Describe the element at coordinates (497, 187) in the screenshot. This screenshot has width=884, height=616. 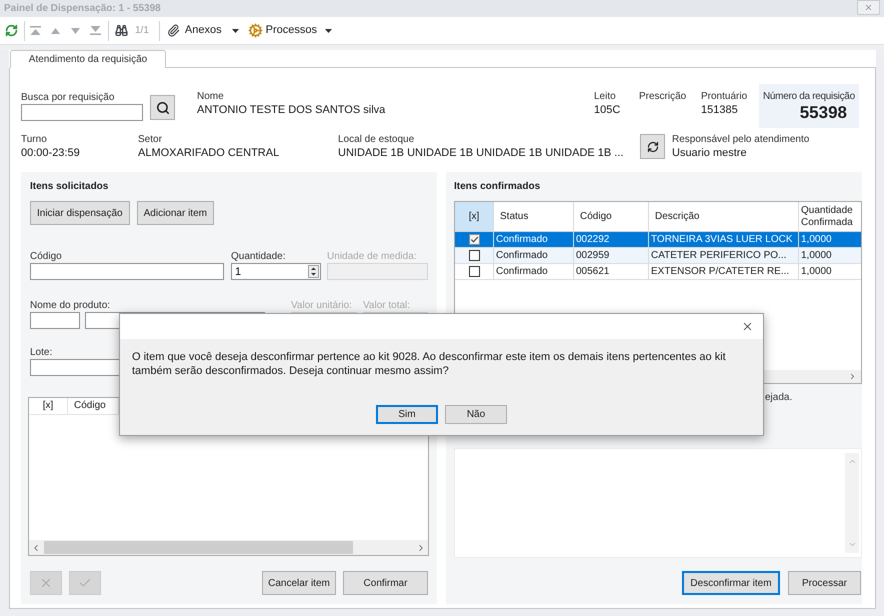
I see `panel-title: Itens confirmados` at that location.